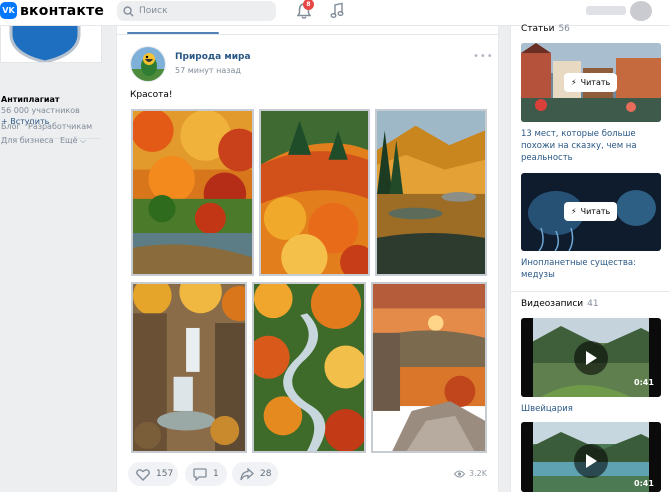  Describe the element at coordinates (204, 11) in the screenshot. I see `search-input` at that location.